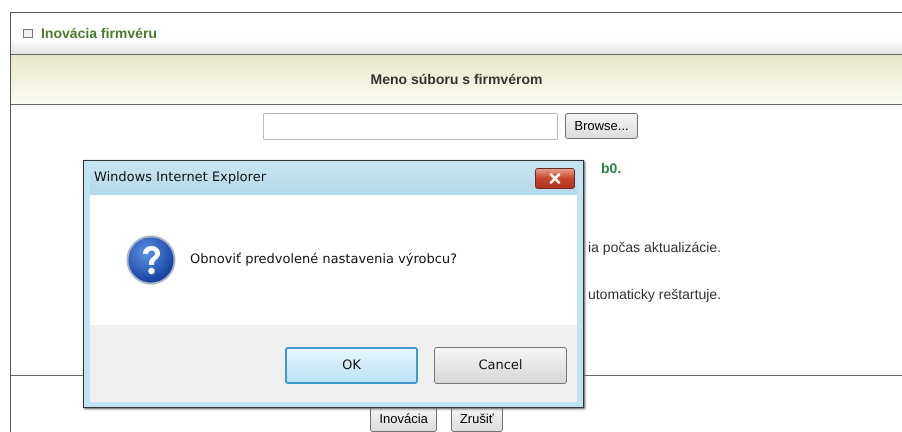 The width and height of the screenshot is (902, 432). Describe the element at coordinates (456, 79) in the screenshot. I see `section-heading: Meno súboru s firmvérom` at that location.